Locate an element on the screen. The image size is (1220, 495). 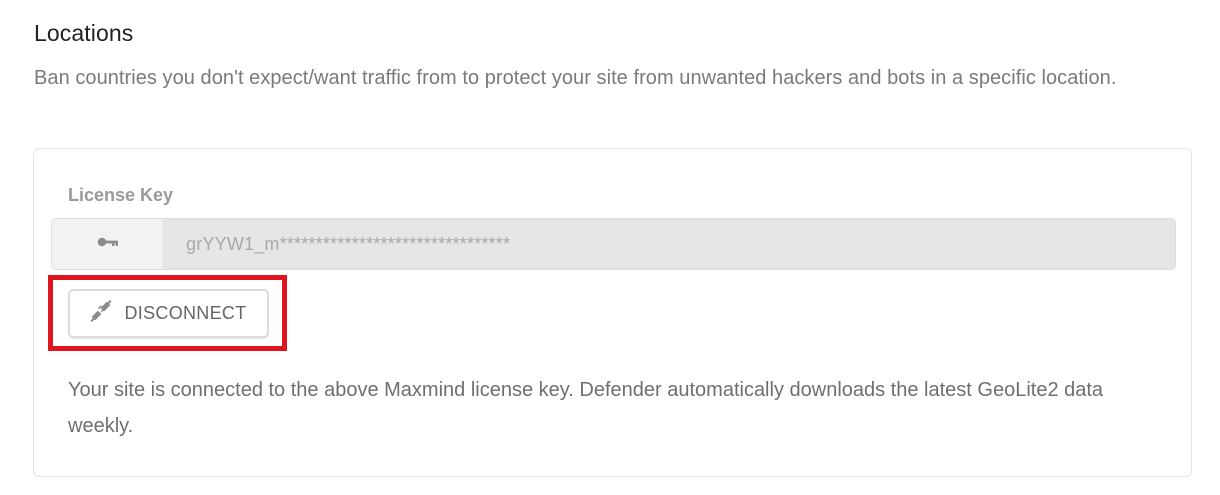
key-icon-box is located at coordinates (108, 244).